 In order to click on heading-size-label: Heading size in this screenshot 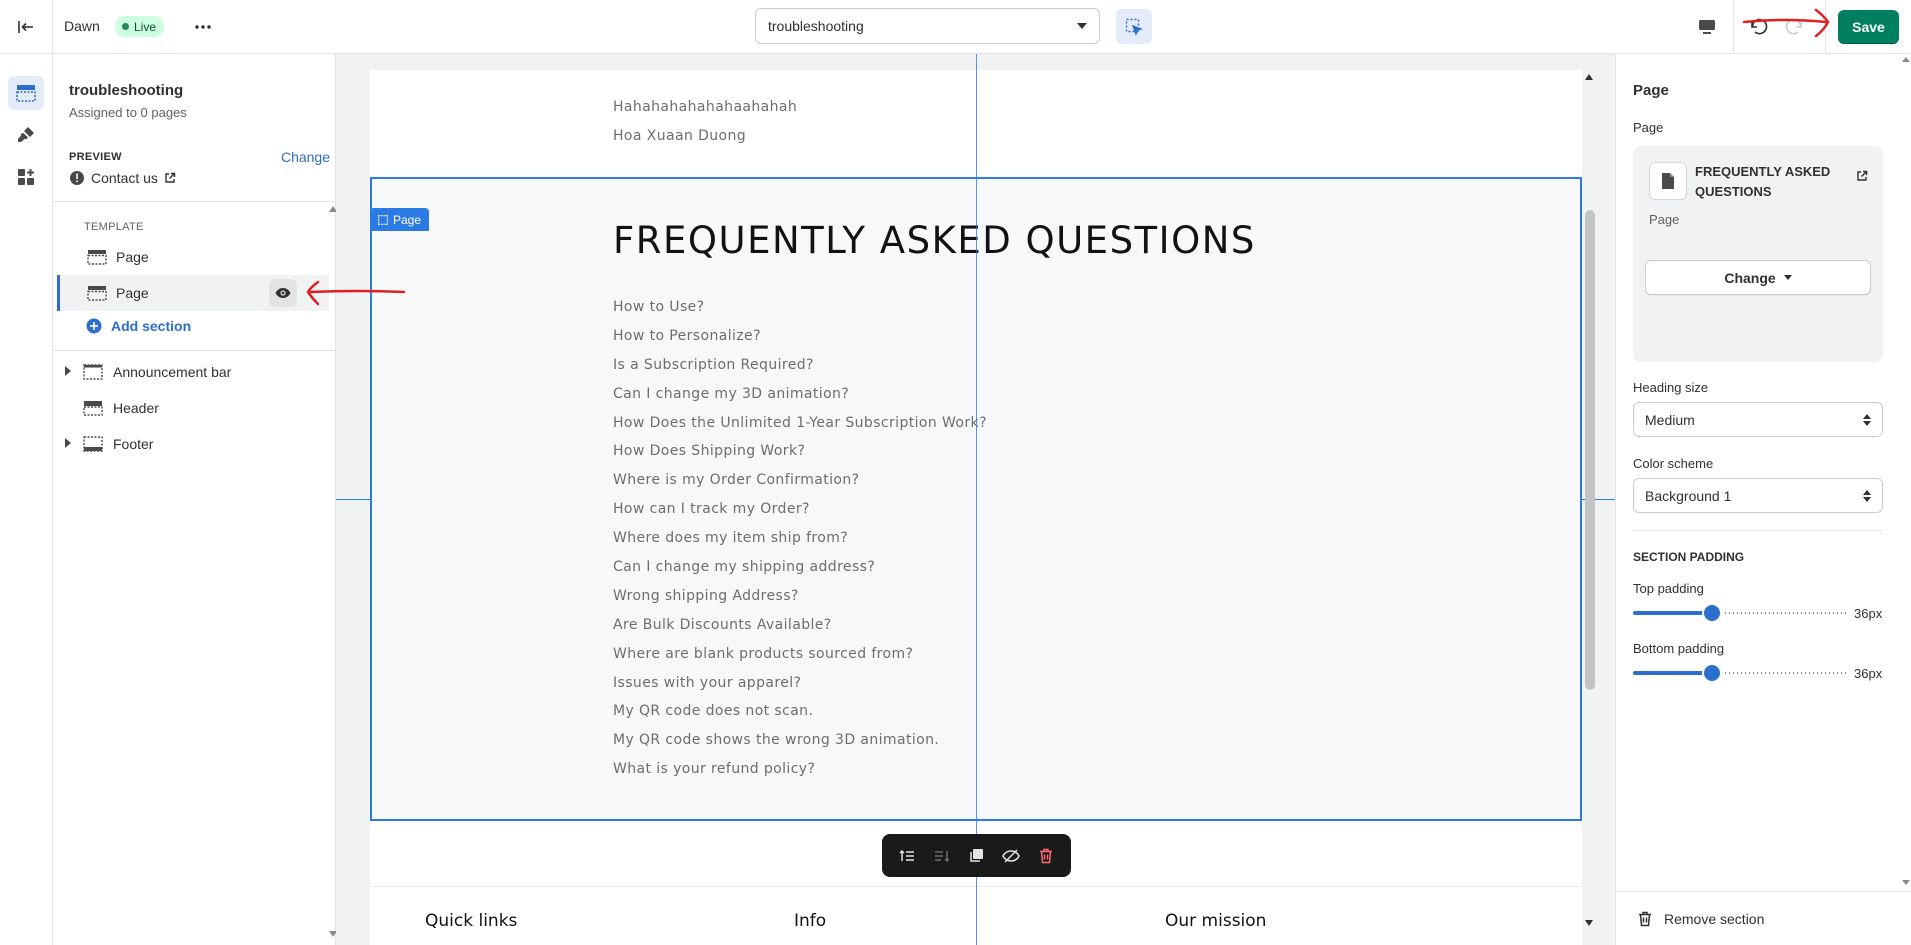, I will do `click(1671, 387)`.